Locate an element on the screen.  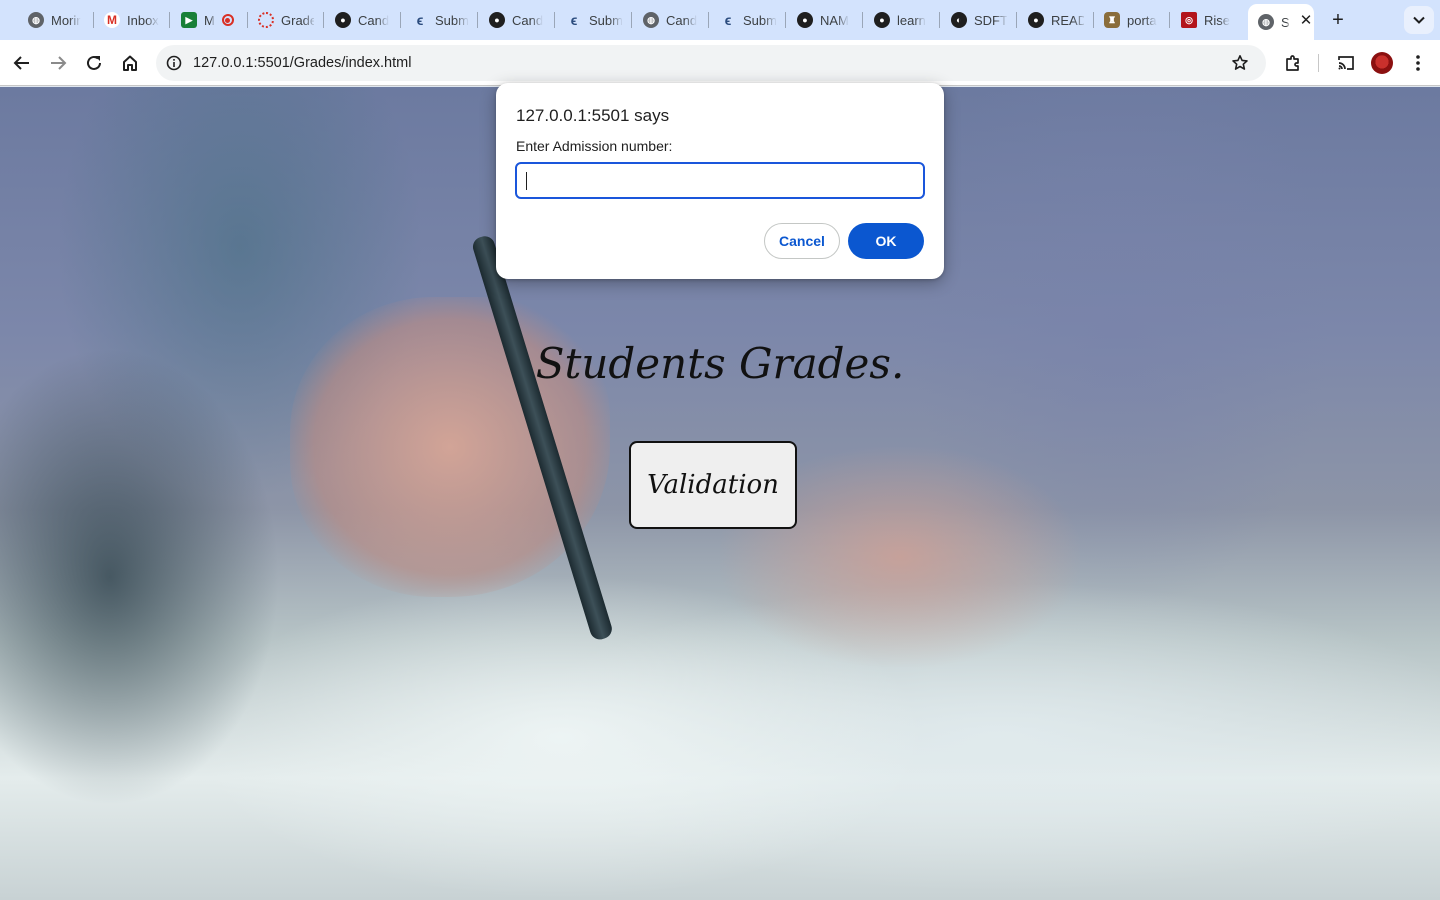
extensions-button is located at coordinates (1293, 63).